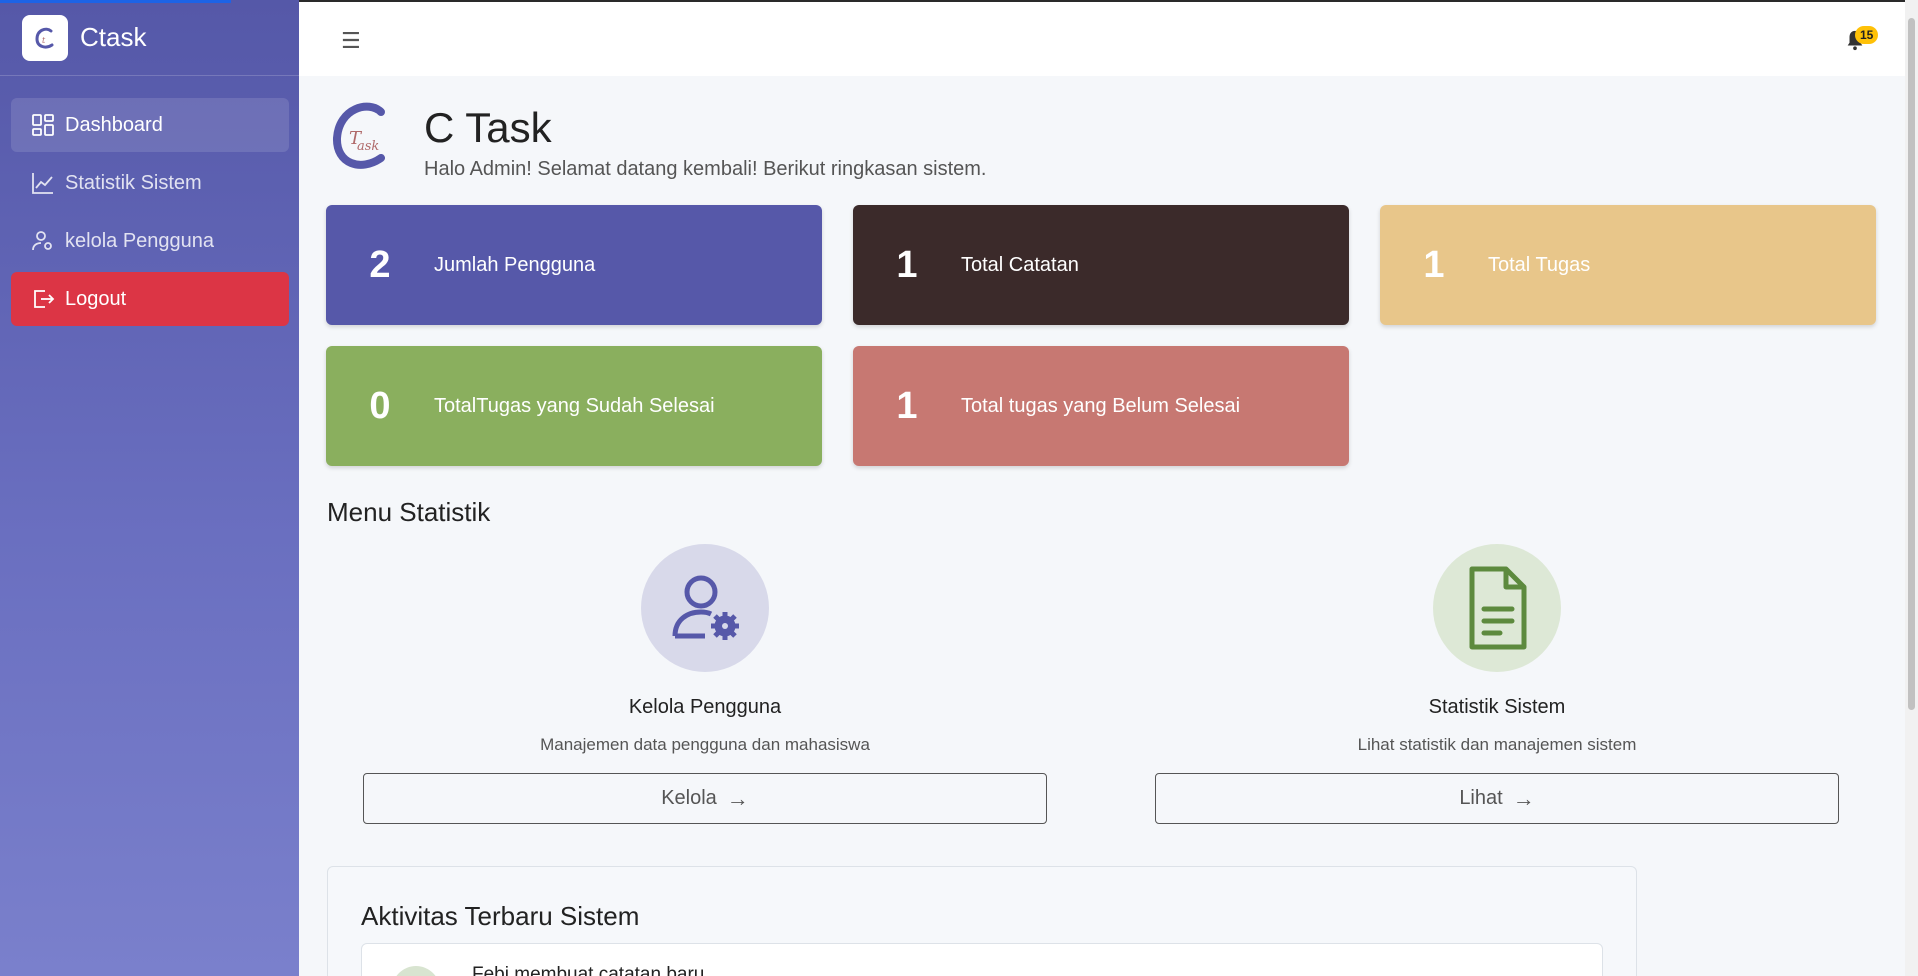  What do you see at coordinates (149, 38) in the screenshot?
I see `brand: t Ctask` at bounding box center [149, 38].